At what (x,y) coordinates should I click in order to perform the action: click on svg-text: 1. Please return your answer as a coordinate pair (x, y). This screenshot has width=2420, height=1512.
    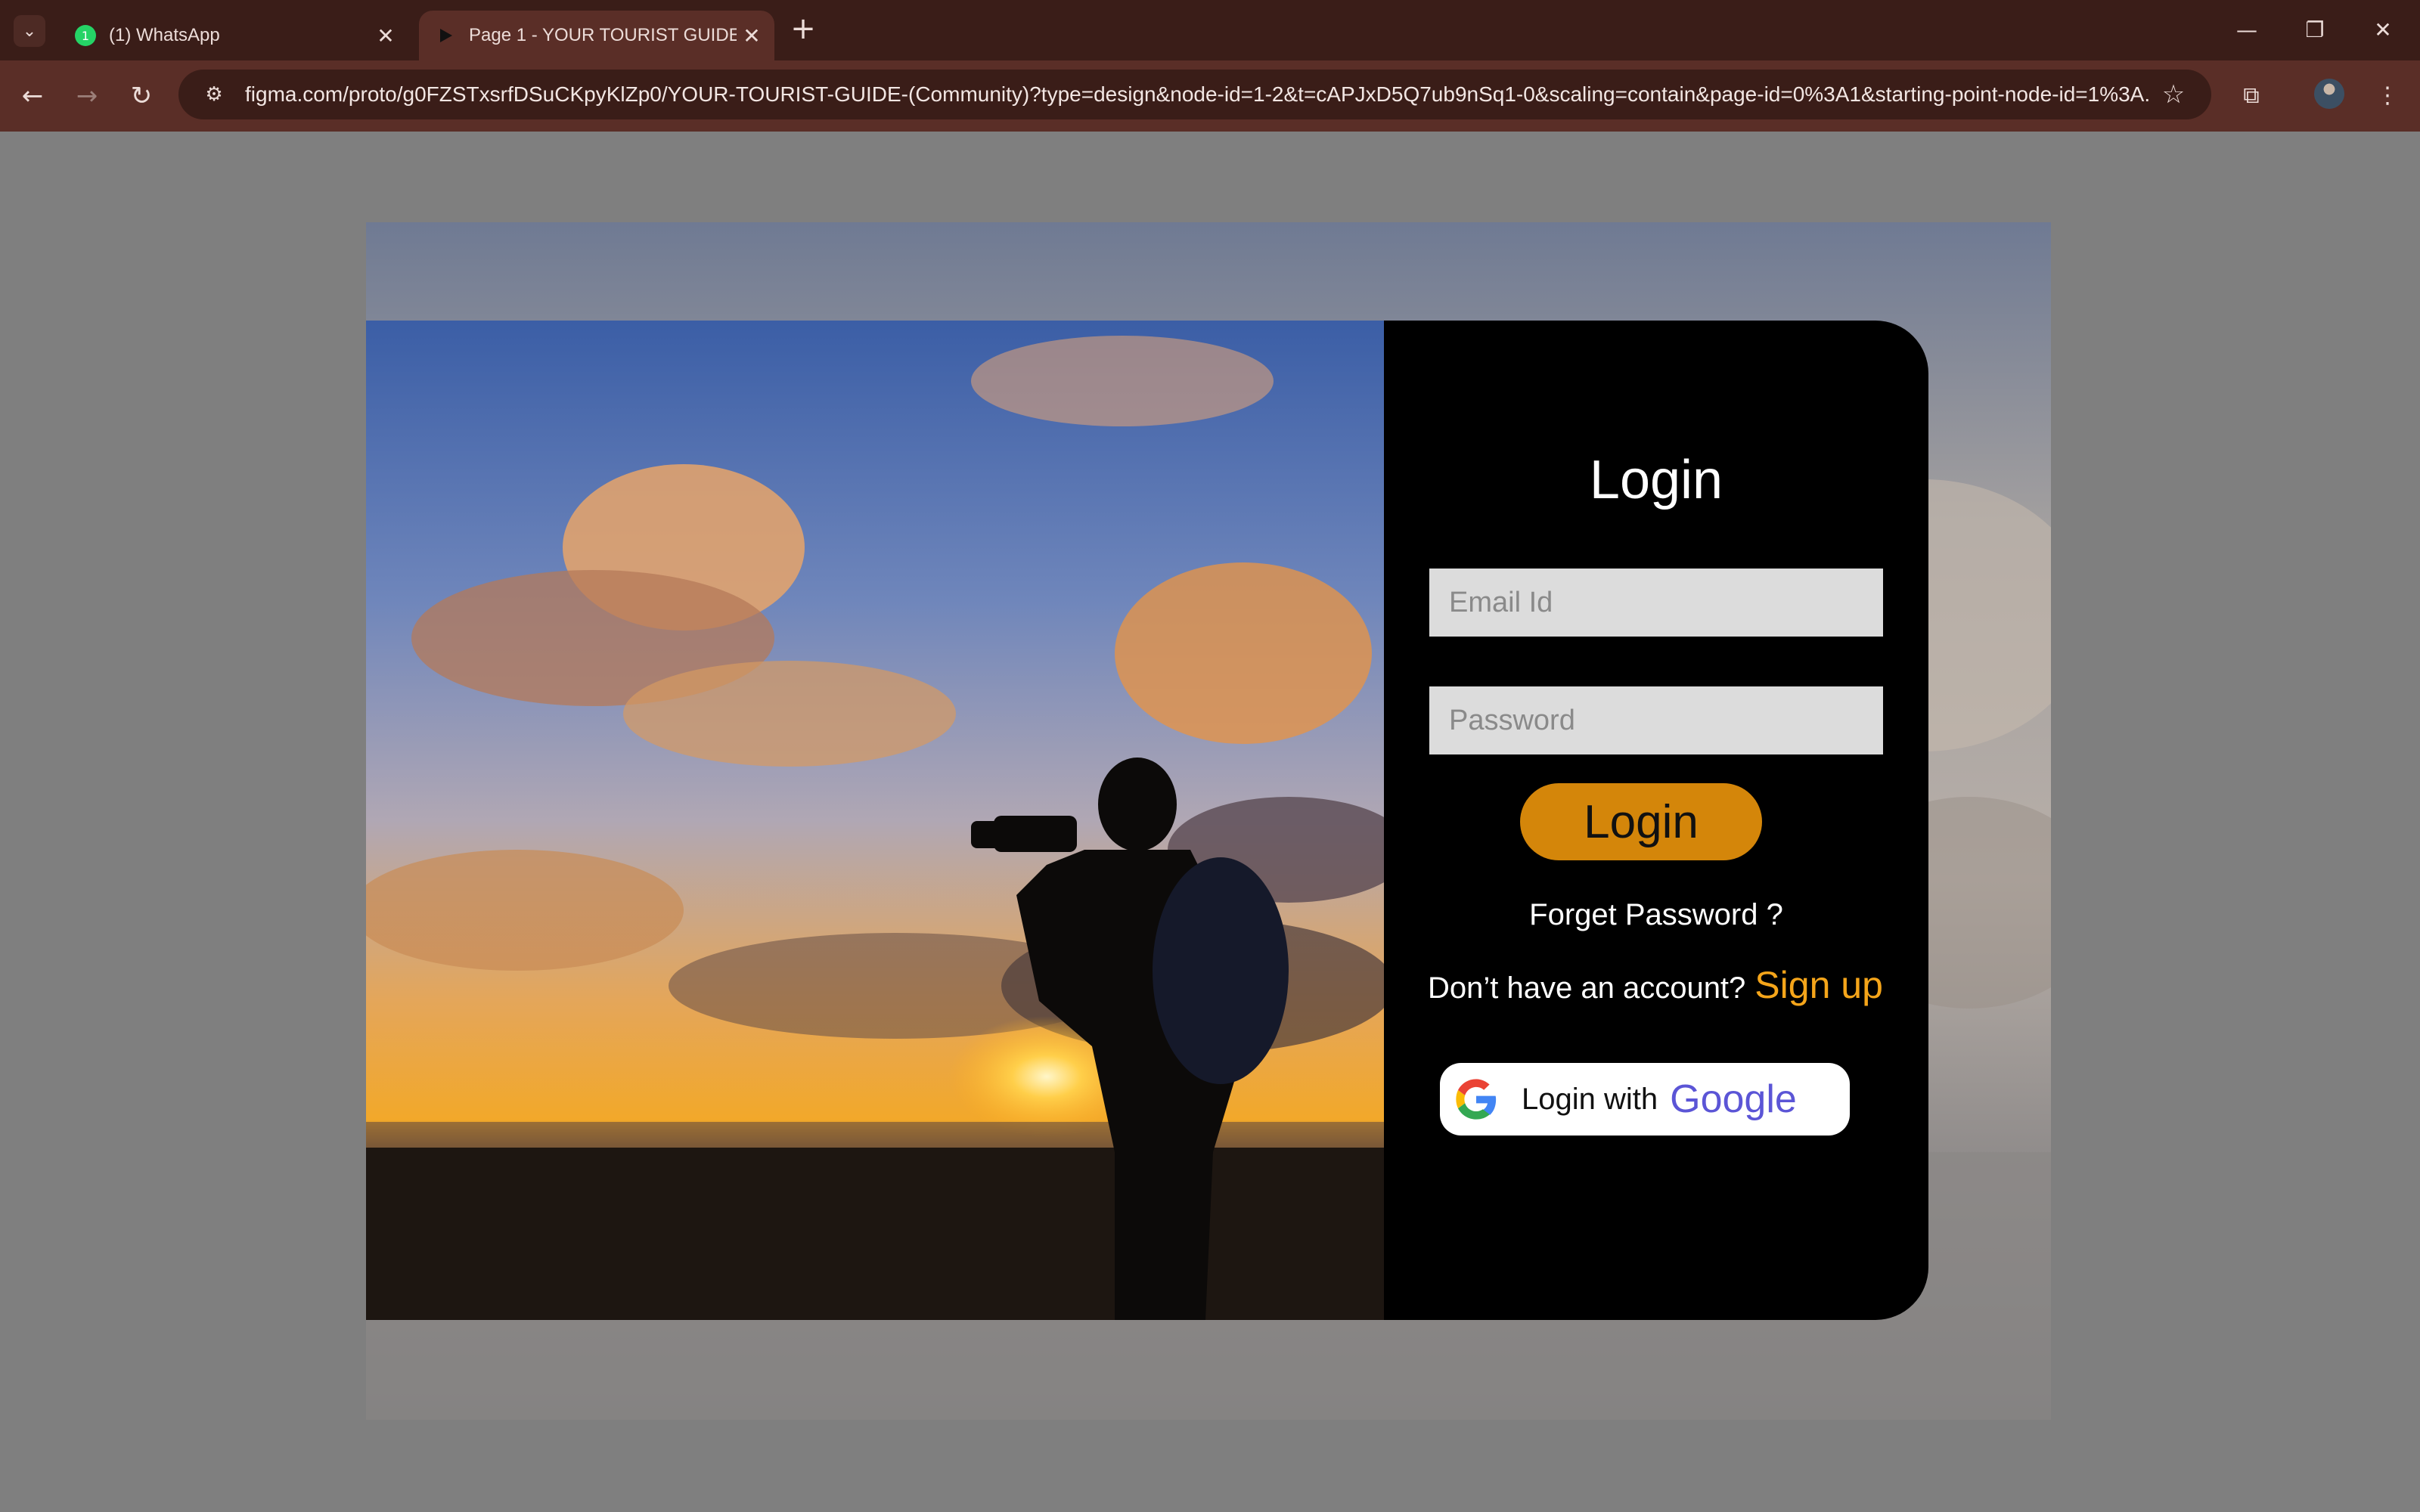
    Looking at the image, I should click on (85, 36).